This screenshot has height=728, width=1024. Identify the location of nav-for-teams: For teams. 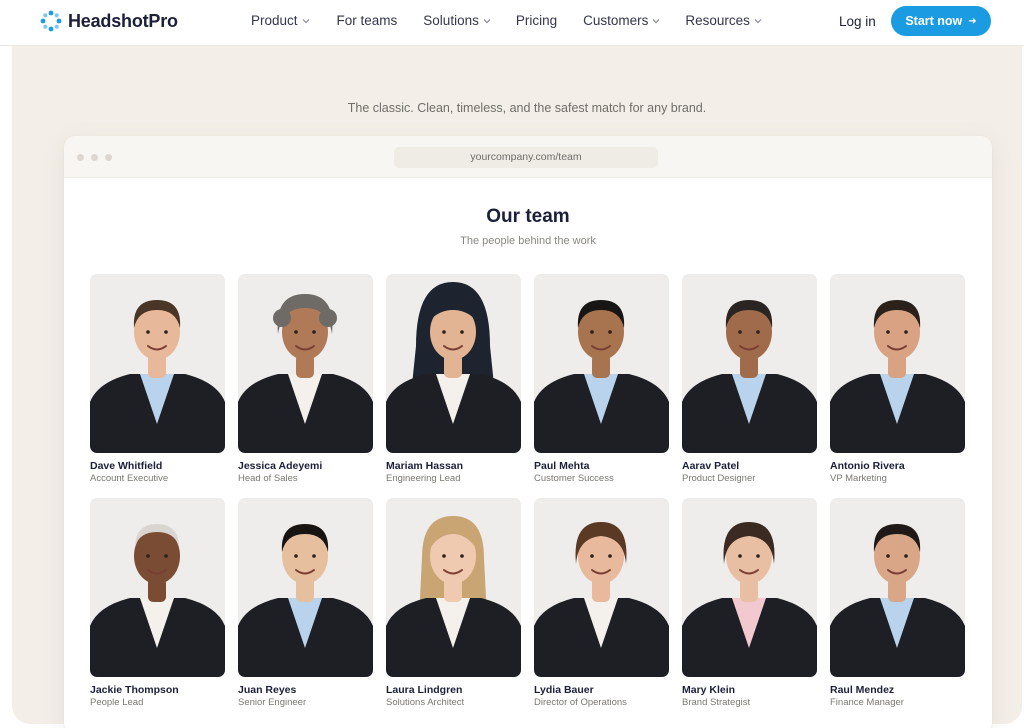
(367, 20).